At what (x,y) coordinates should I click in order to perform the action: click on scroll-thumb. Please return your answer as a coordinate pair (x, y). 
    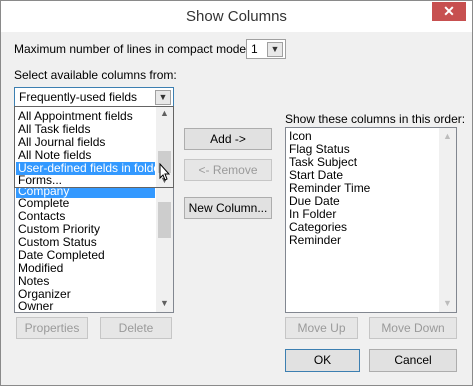
    Looking at the image, I should click on (164, 220).